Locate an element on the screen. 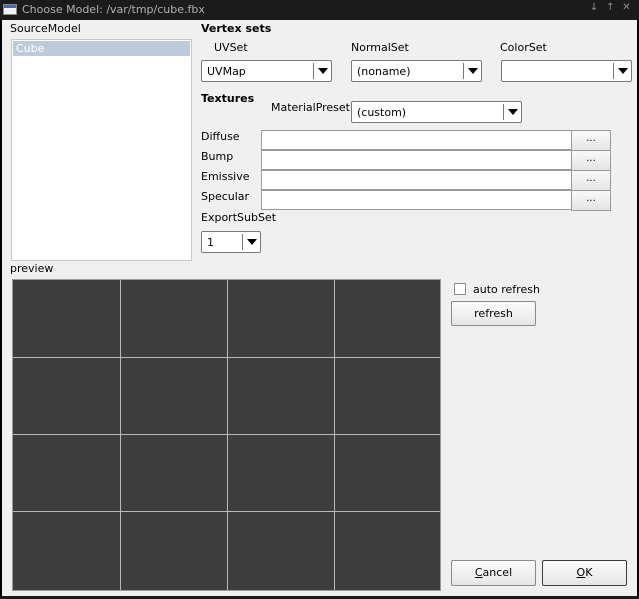 The image size is (639, 599). refresh-button: refresh is located at coordinates (493, 313).